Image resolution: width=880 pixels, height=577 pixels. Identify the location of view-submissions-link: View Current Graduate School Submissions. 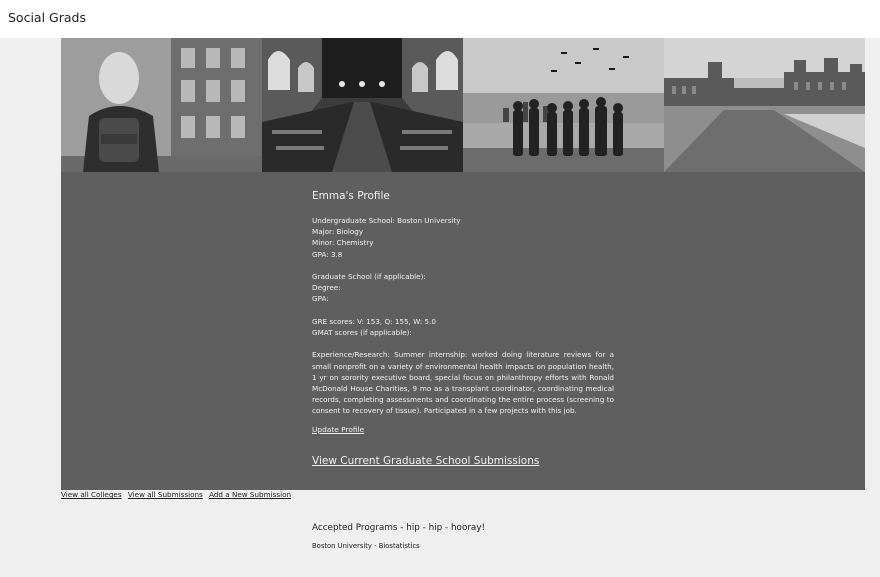
(425, 461).